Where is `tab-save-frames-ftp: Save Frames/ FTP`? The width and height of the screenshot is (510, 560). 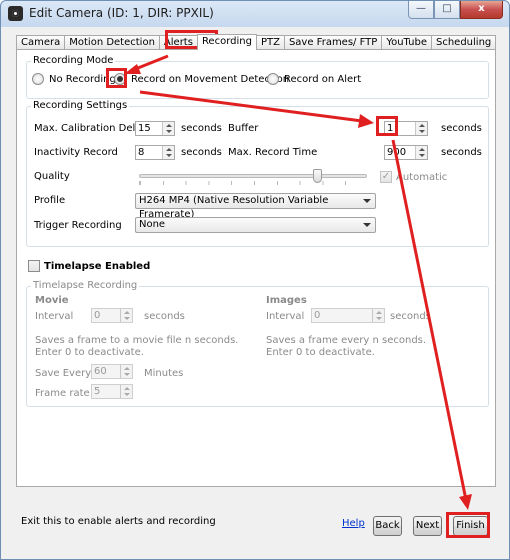
tab-save-frames-ftp: Save Frames/ FTP is located at coordinates (333, 42).